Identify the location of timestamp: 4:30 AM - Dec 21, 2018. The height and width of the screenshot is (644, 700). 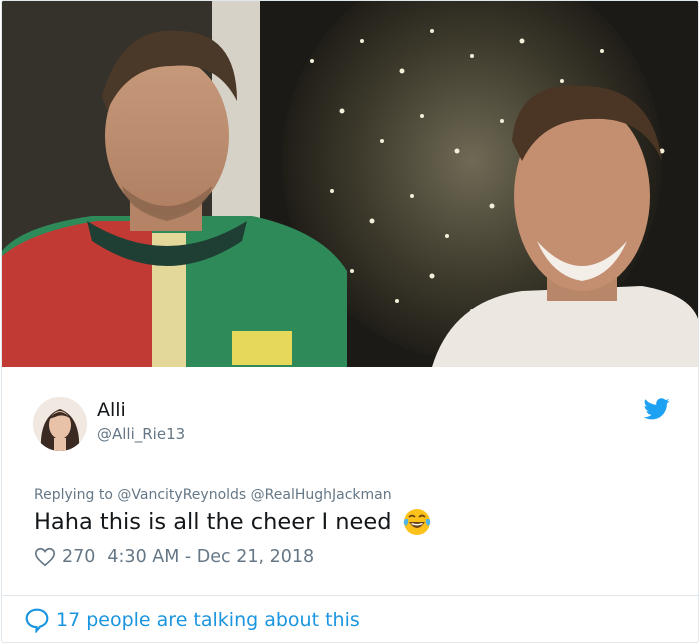
(210, 557).